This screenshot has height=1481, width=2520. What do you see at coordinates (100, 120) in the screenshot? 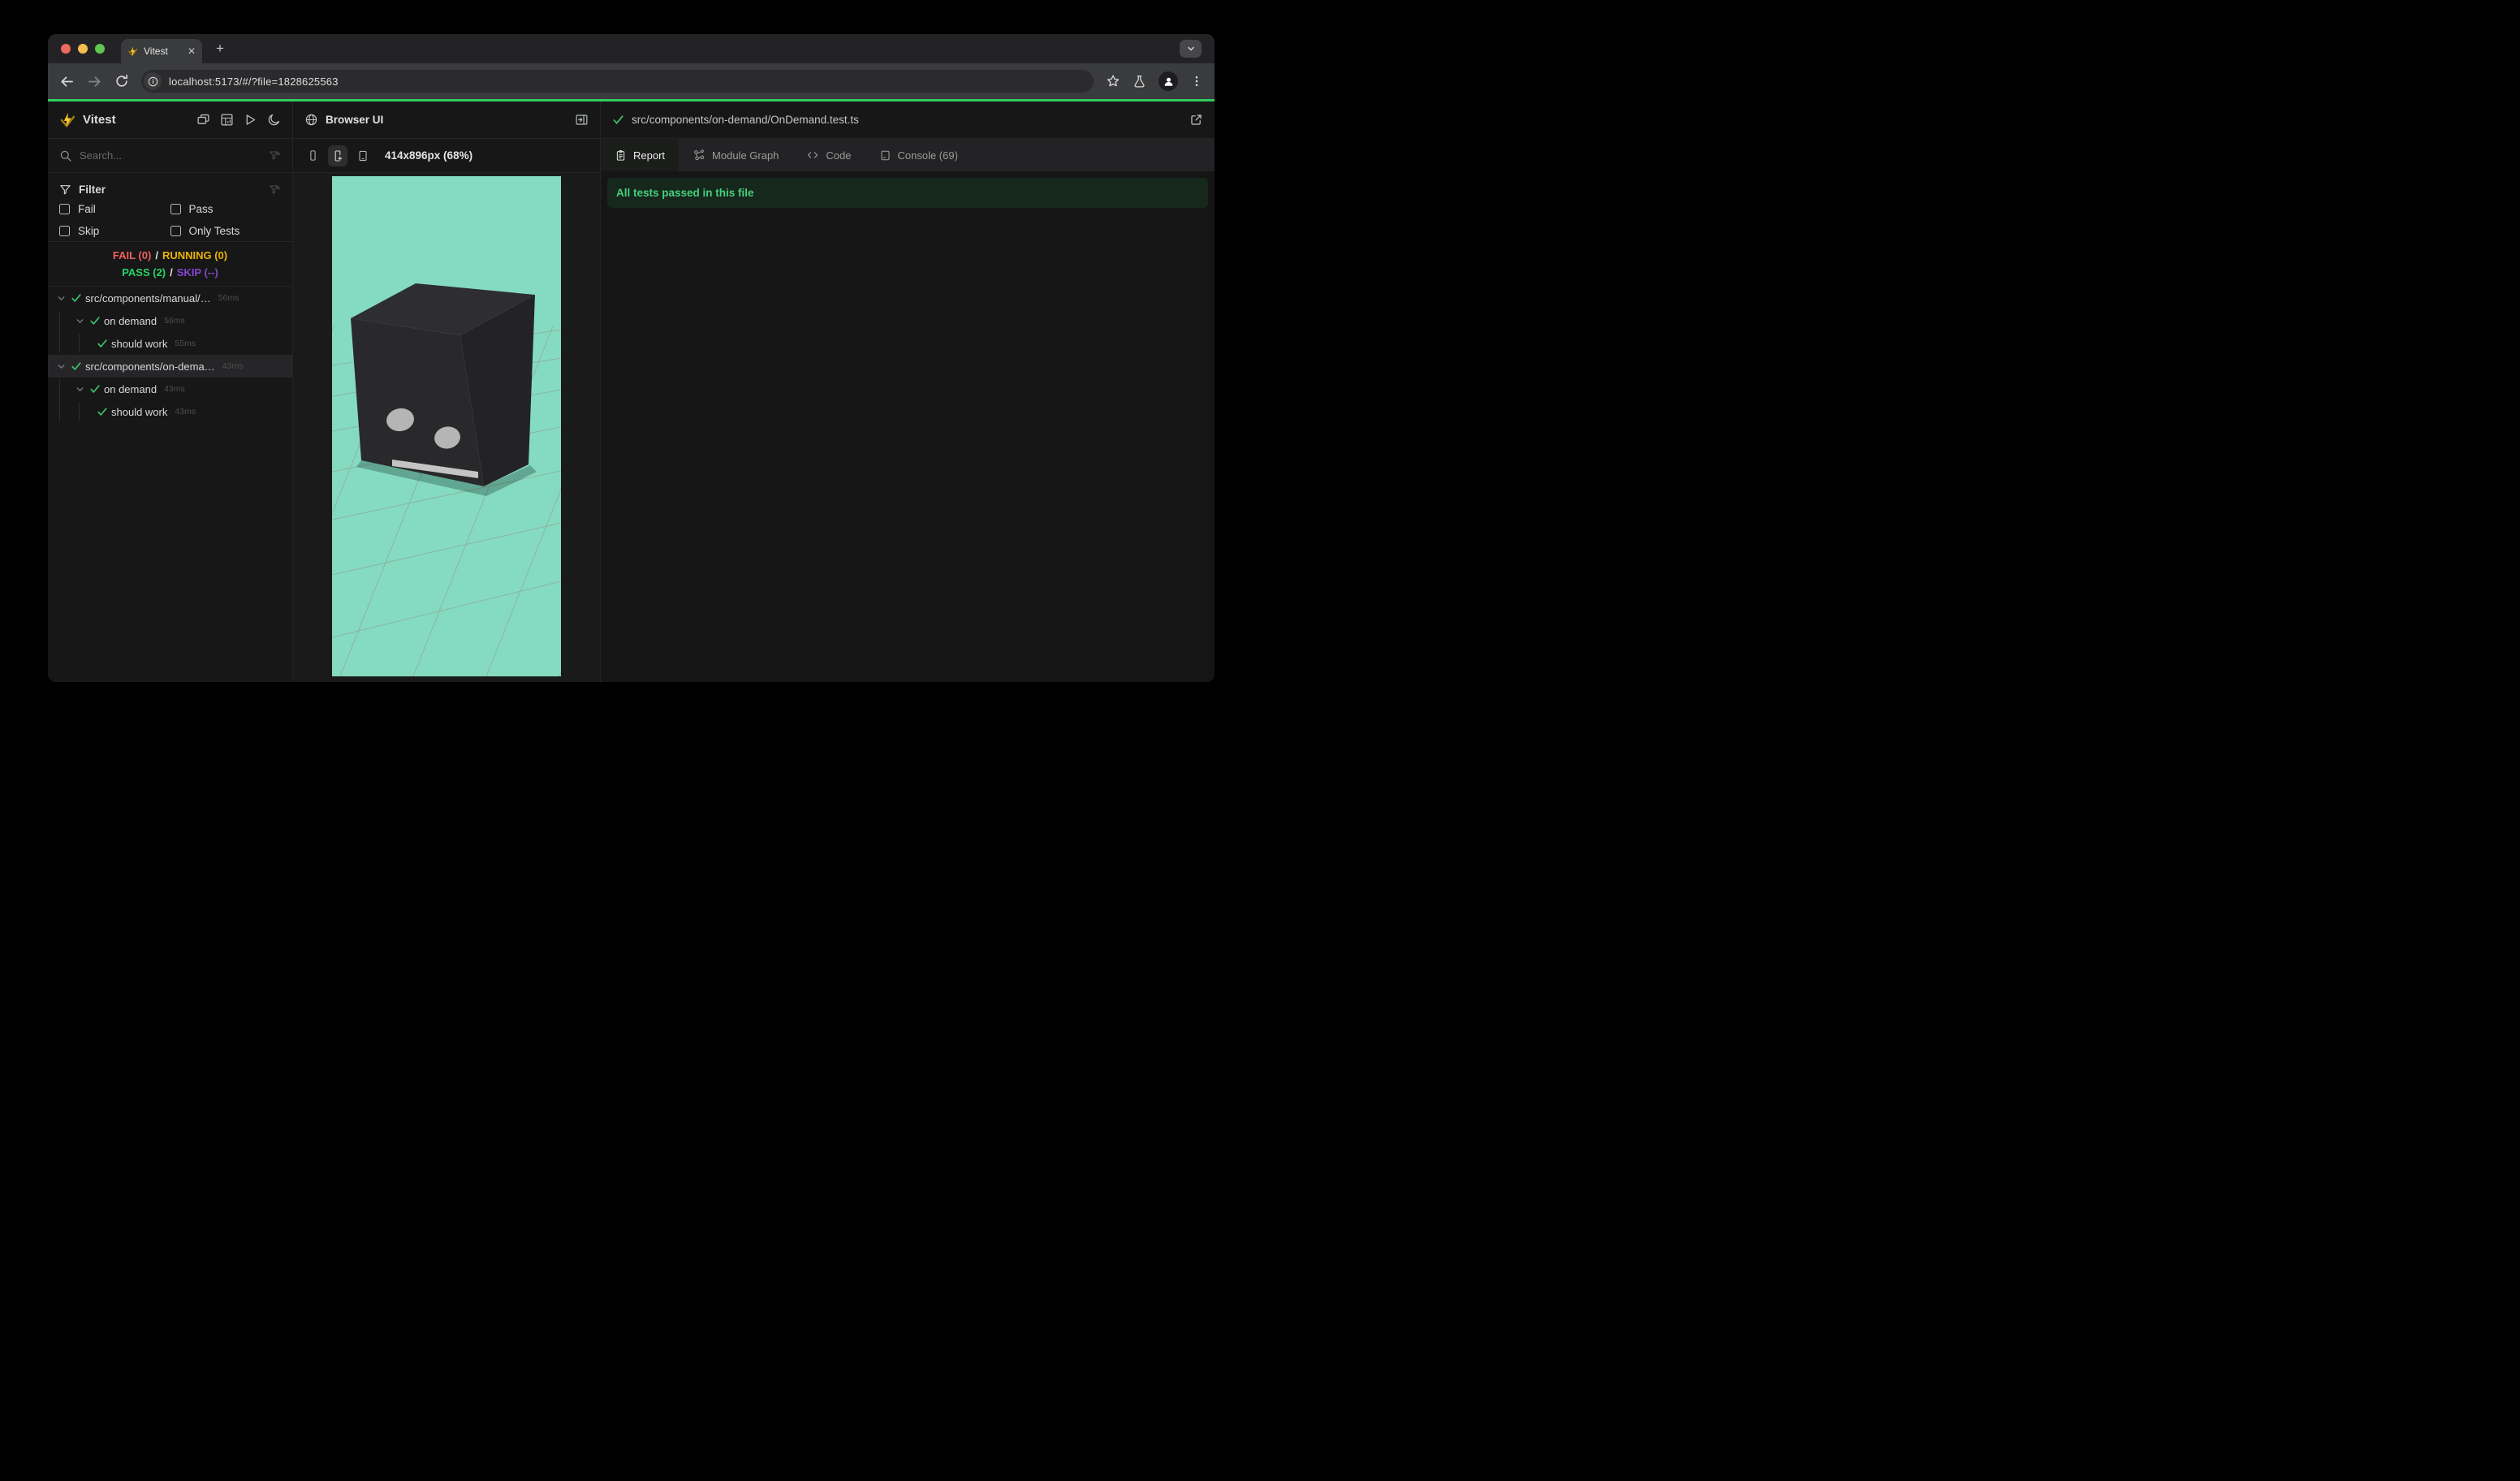
I see `app-title: Vitest` at bounding box center [100, 120].